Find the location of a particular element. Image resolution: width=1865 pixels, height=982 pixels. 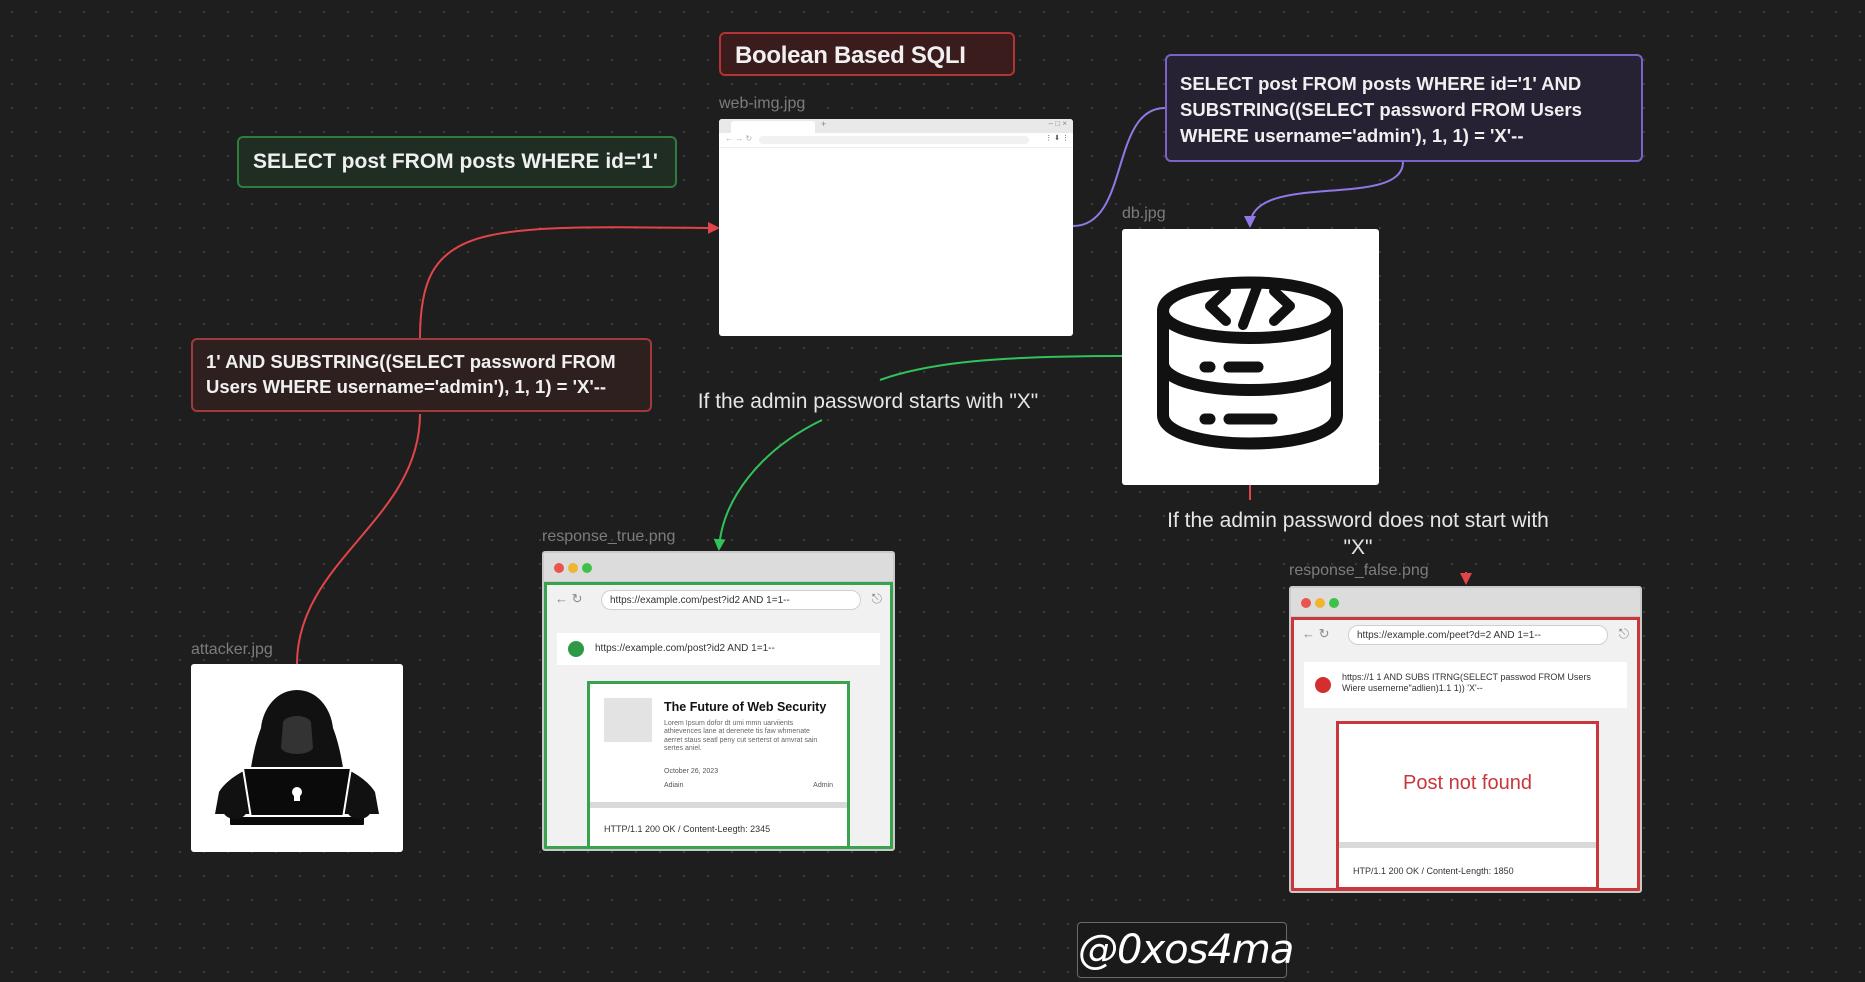

false-divider is located at coordinates (1467, 845).